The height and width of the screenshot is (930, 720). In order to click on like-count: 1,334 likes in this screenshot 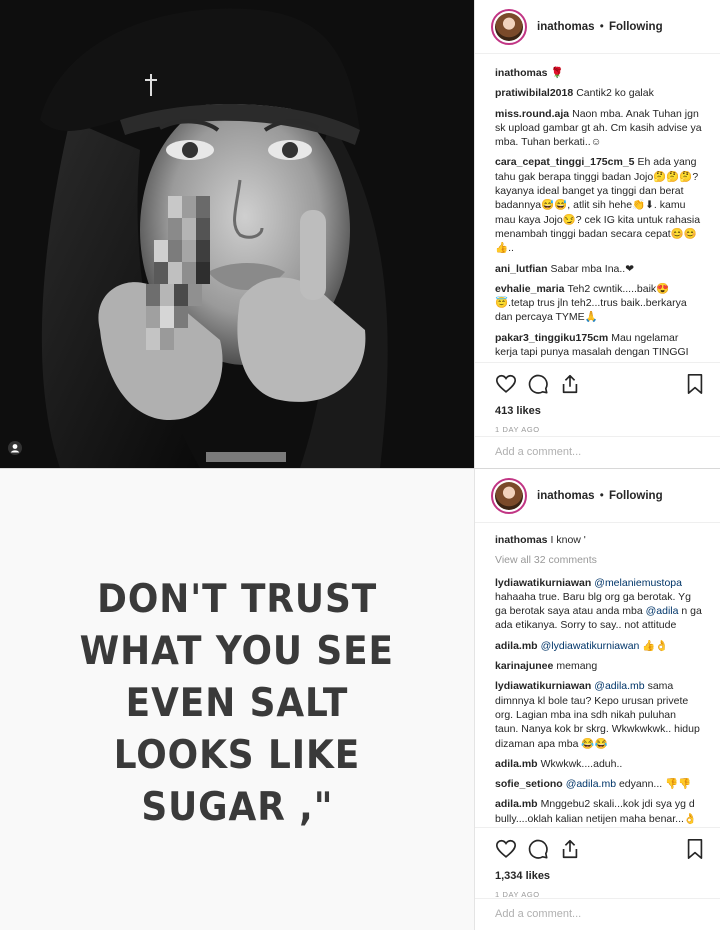, I will do `click(598, 876)`.